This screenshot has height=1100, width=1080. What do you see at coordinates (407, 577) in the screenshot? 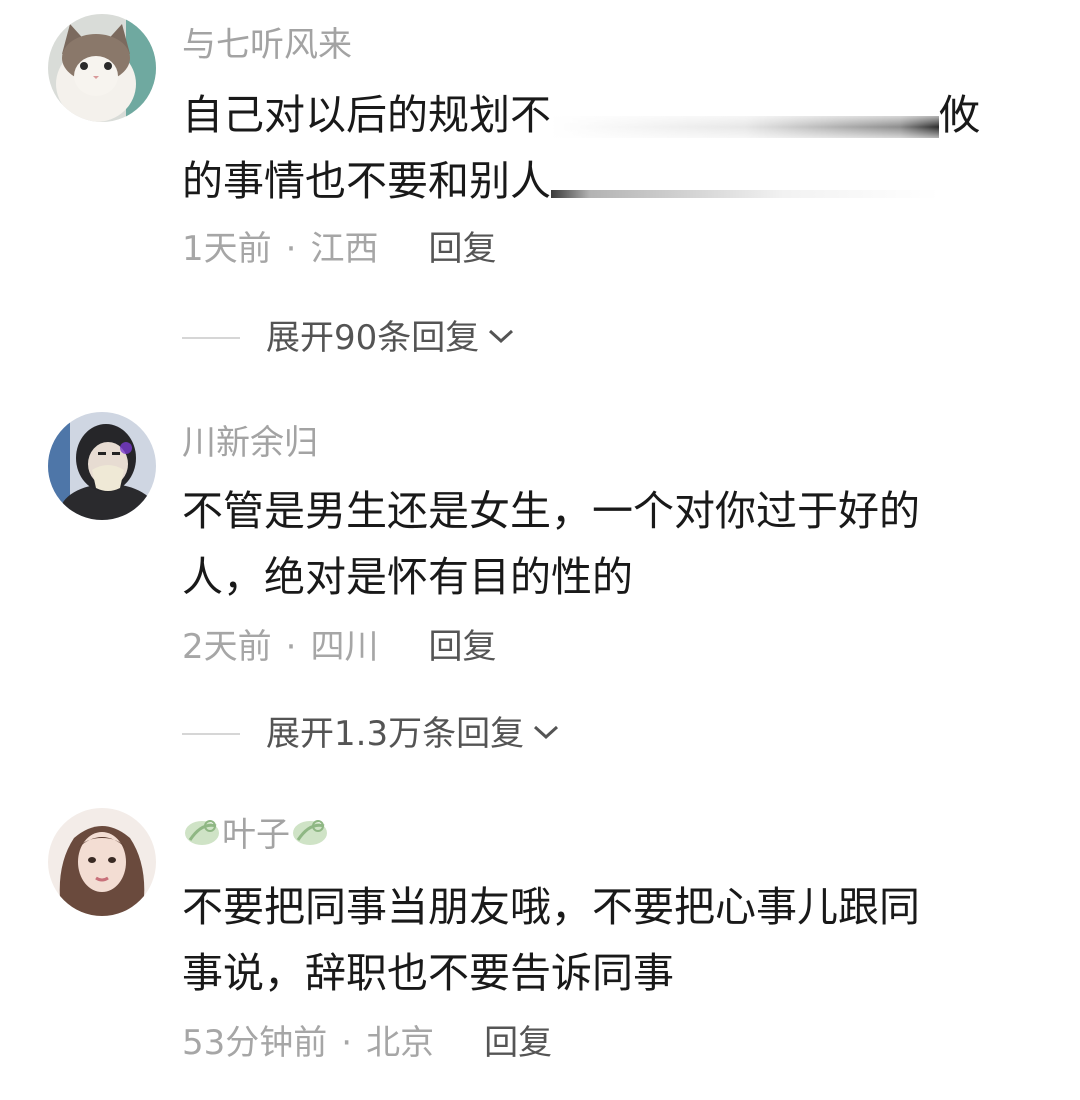
I see `comment-line: 人，绝对是怀有目的性的` at bounding box center [407, 577].